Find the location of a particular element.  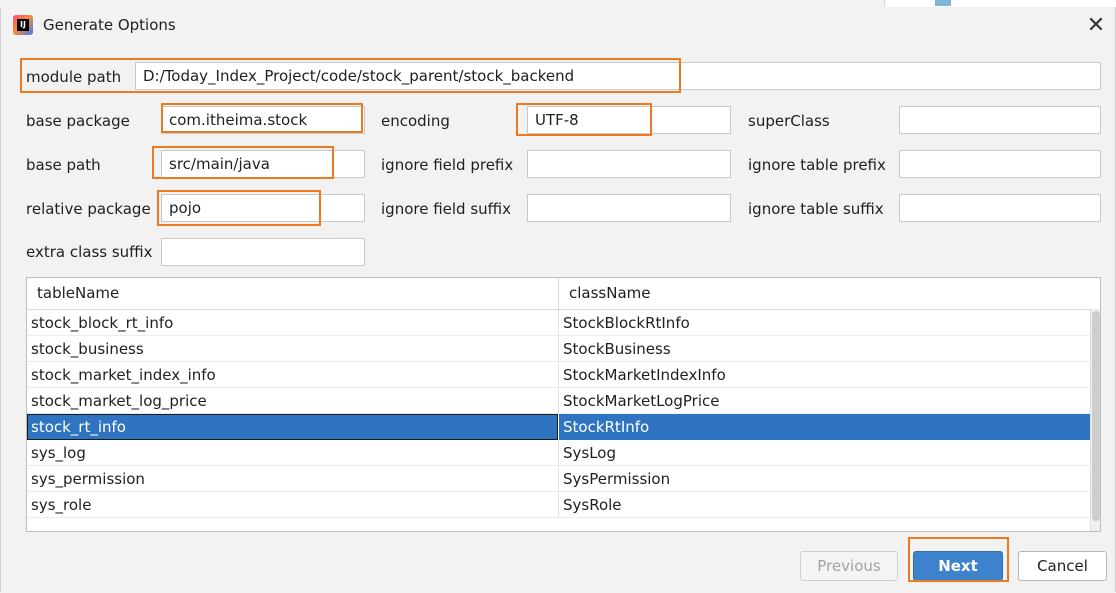

next-button: Next is located at coordinates (958, 566).